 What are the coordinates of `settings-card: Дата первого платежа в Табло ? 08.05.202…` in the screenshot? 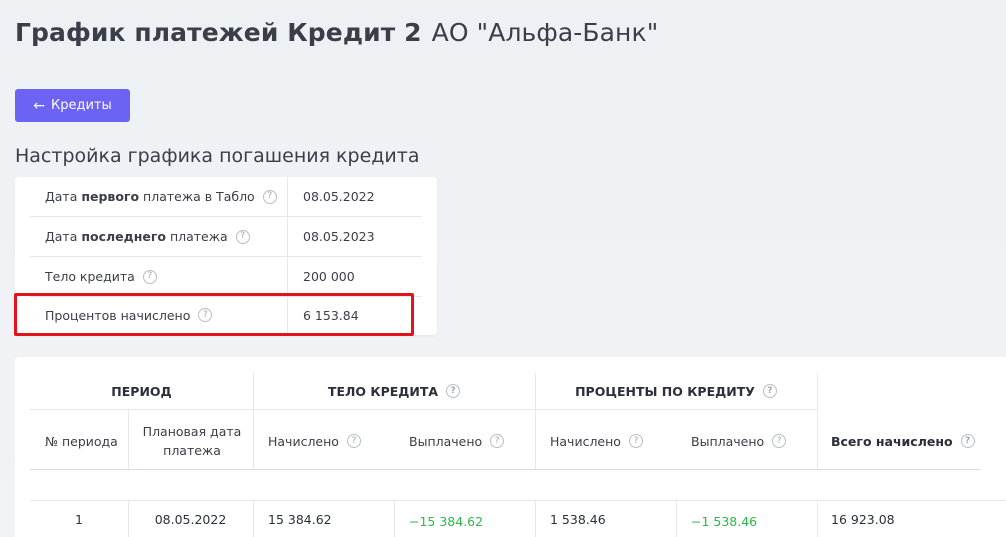 It's located at (226, 256).